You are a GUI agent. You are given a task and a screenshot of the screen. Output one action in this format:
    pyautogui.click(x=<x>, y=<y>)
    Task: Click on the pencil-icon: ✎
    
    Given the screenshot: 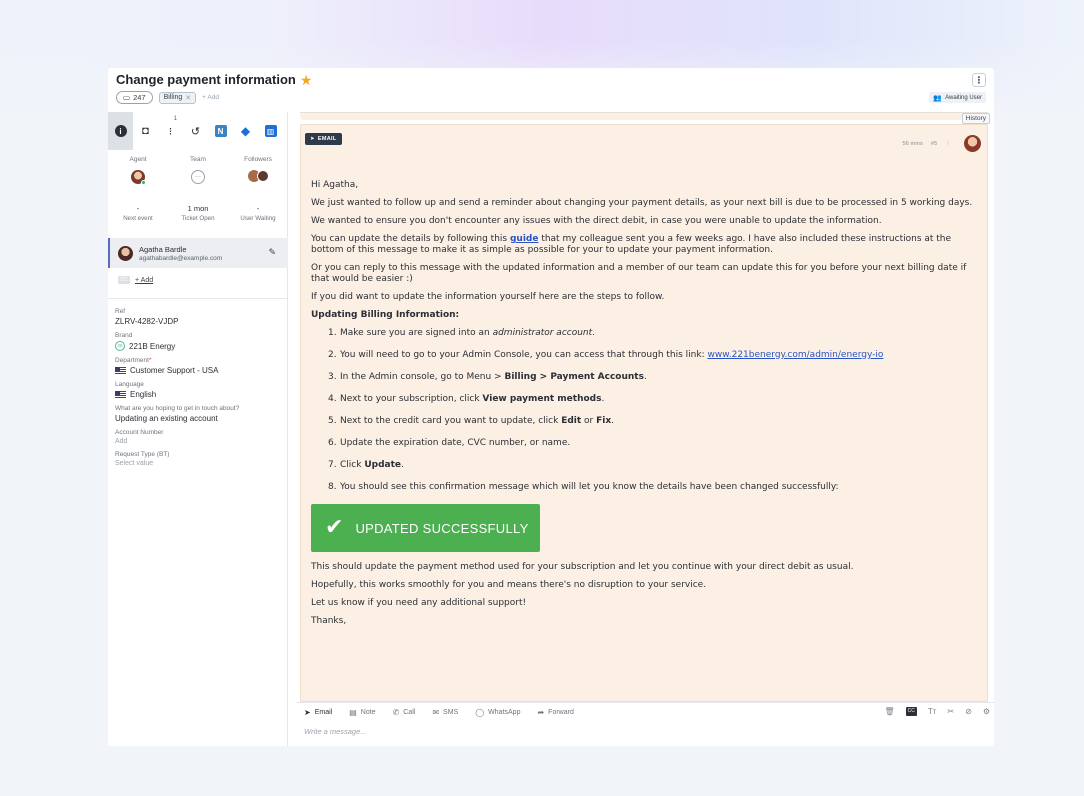 What is the action you would take?
    pyautogui.click(x=272, y=252)
    